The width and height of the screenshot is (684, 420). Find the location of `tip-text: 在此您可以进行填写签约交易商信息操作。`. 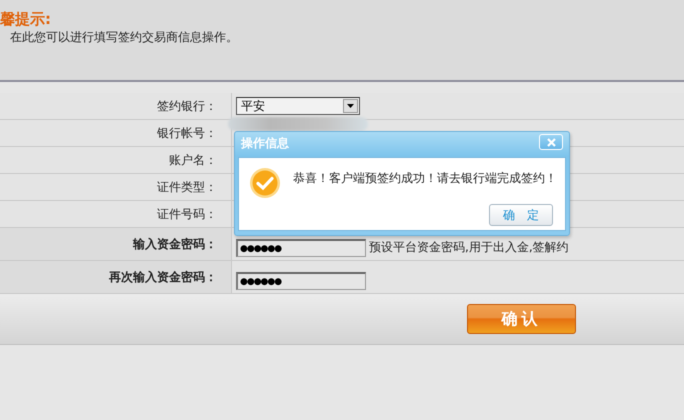

tip-text: 在此您可以进行填写签约交易商信息操作。 is located at coordinates (124, 37).